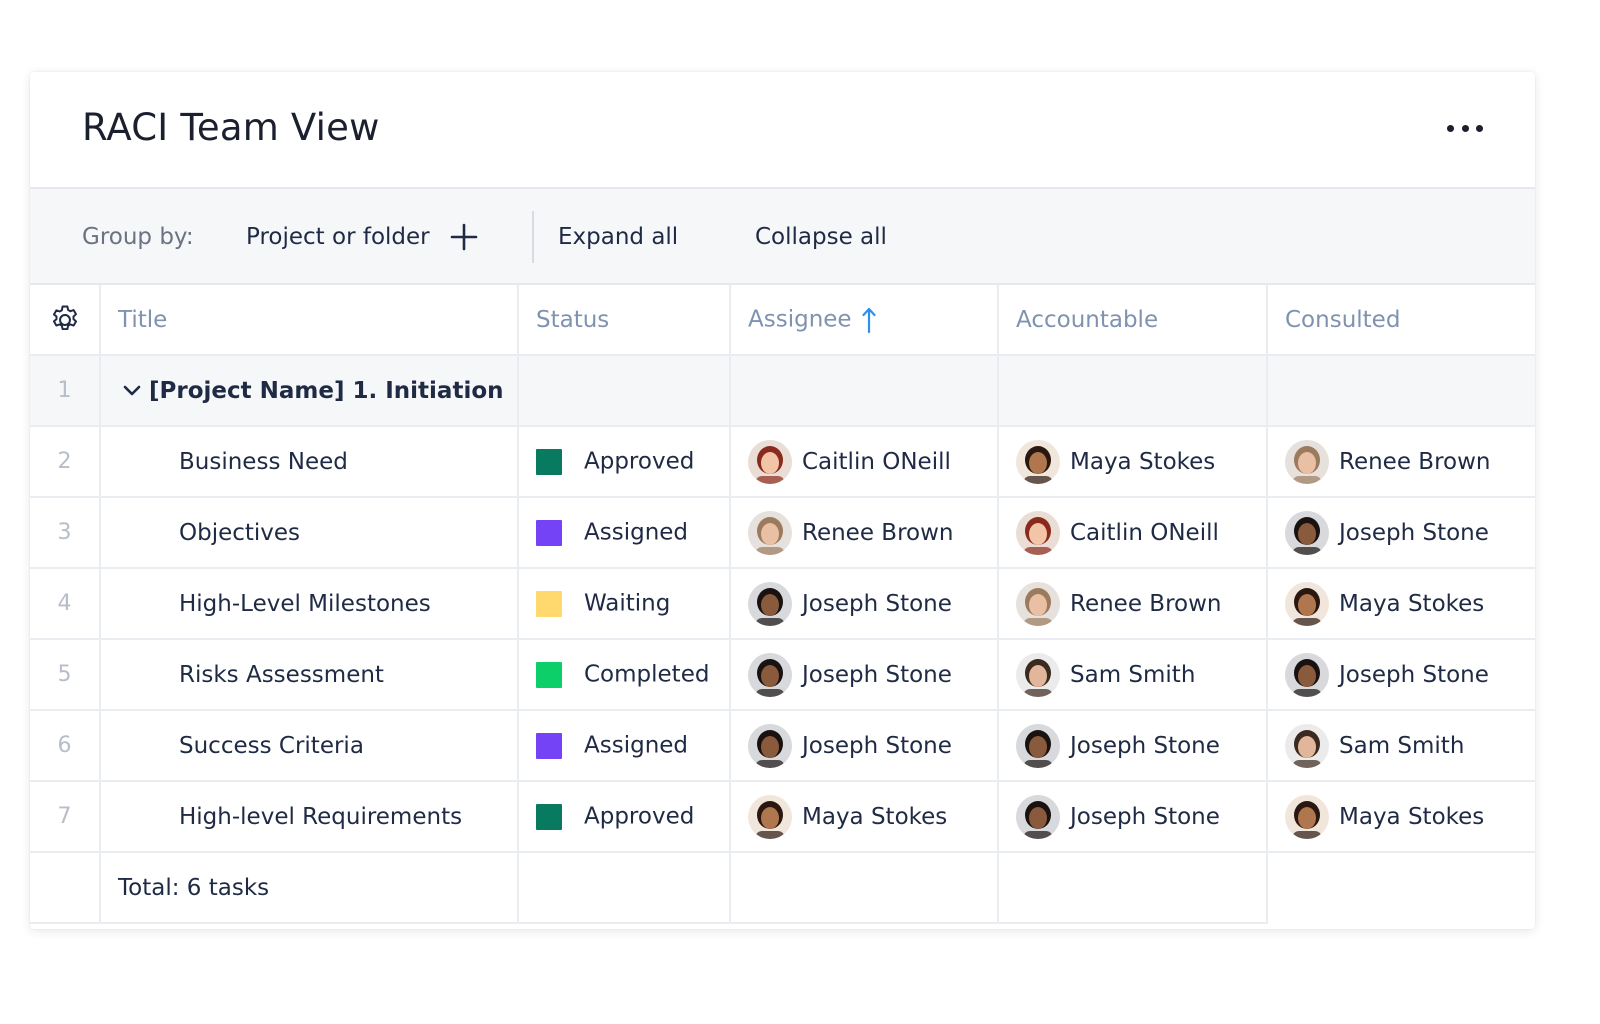  I want to click on status-cell: Waiting, so click(624, 604).